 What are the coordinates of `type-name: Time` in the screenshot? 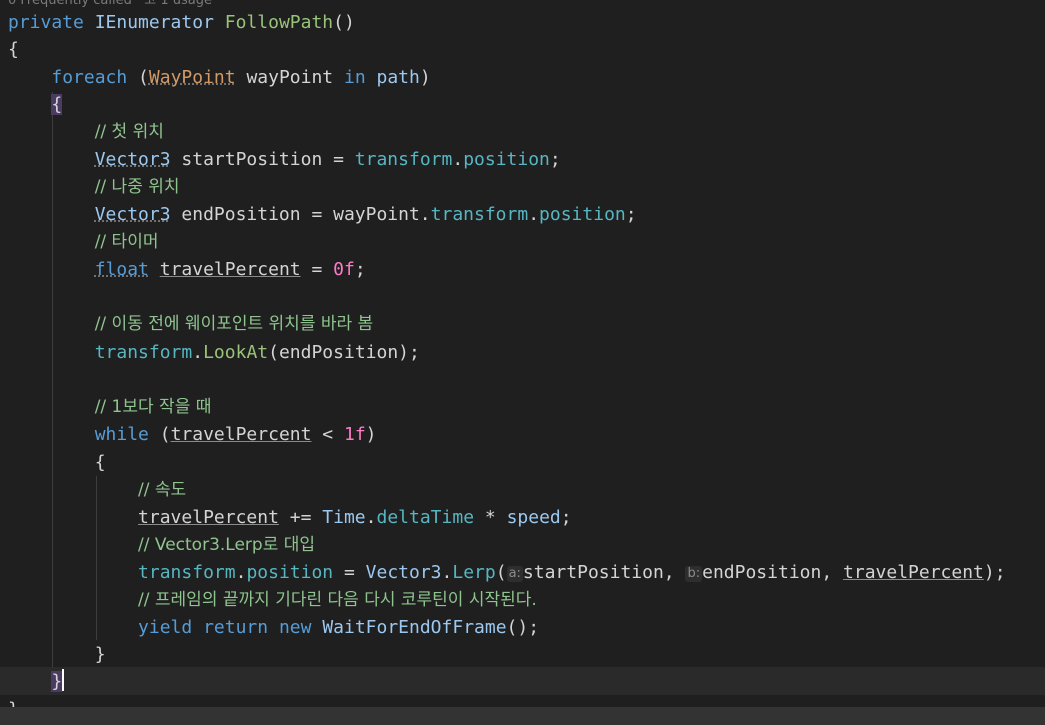 It's located at (344, 517).